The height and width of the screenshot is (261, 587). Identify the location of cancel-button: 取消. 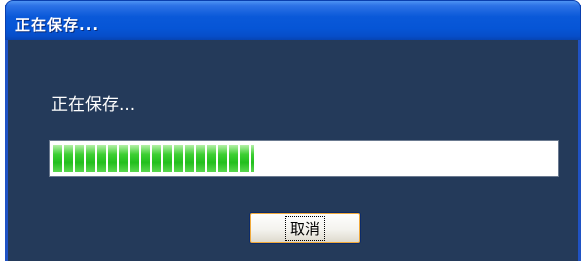
(305, 228).